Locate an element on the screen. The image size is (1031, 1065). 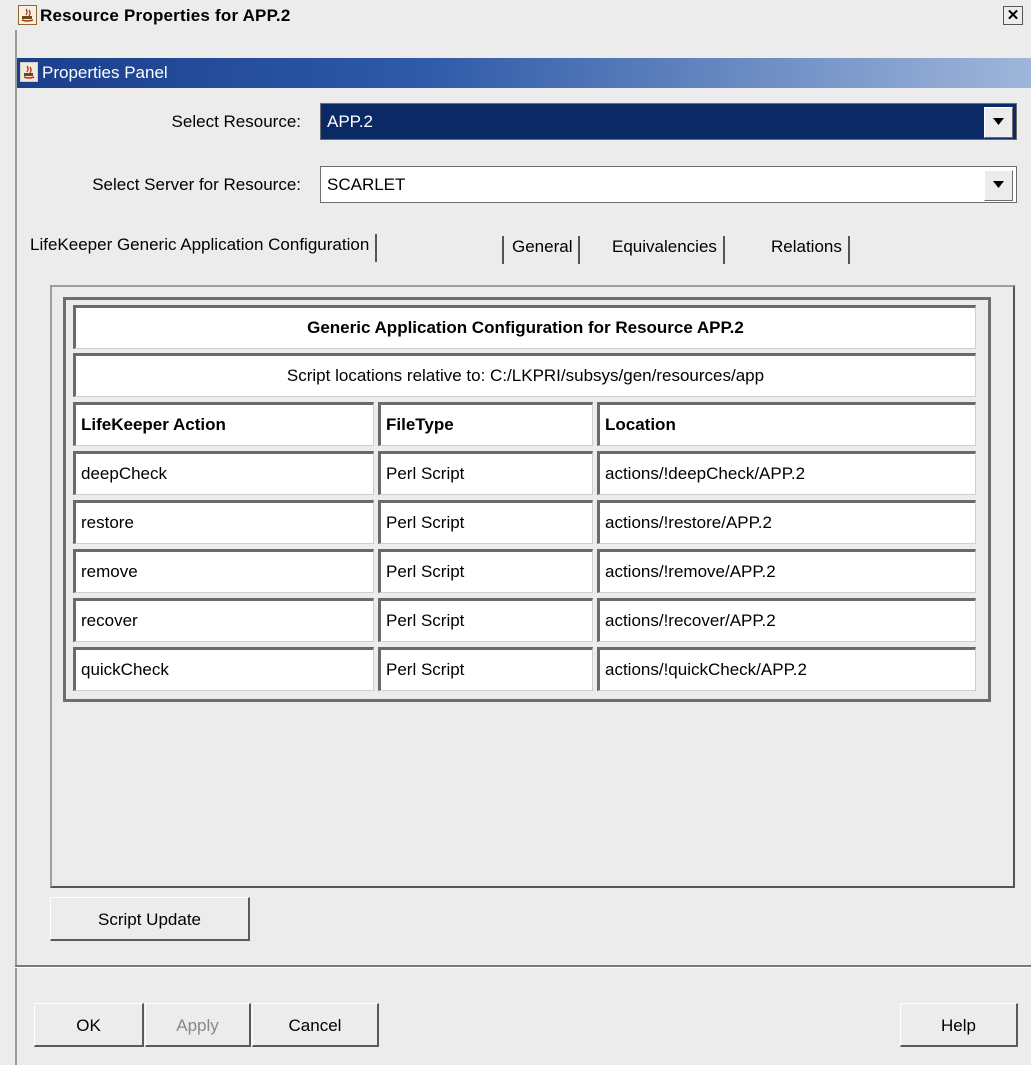
column-header-action: LifeKeeper Action is located at coordinates (223, 424).